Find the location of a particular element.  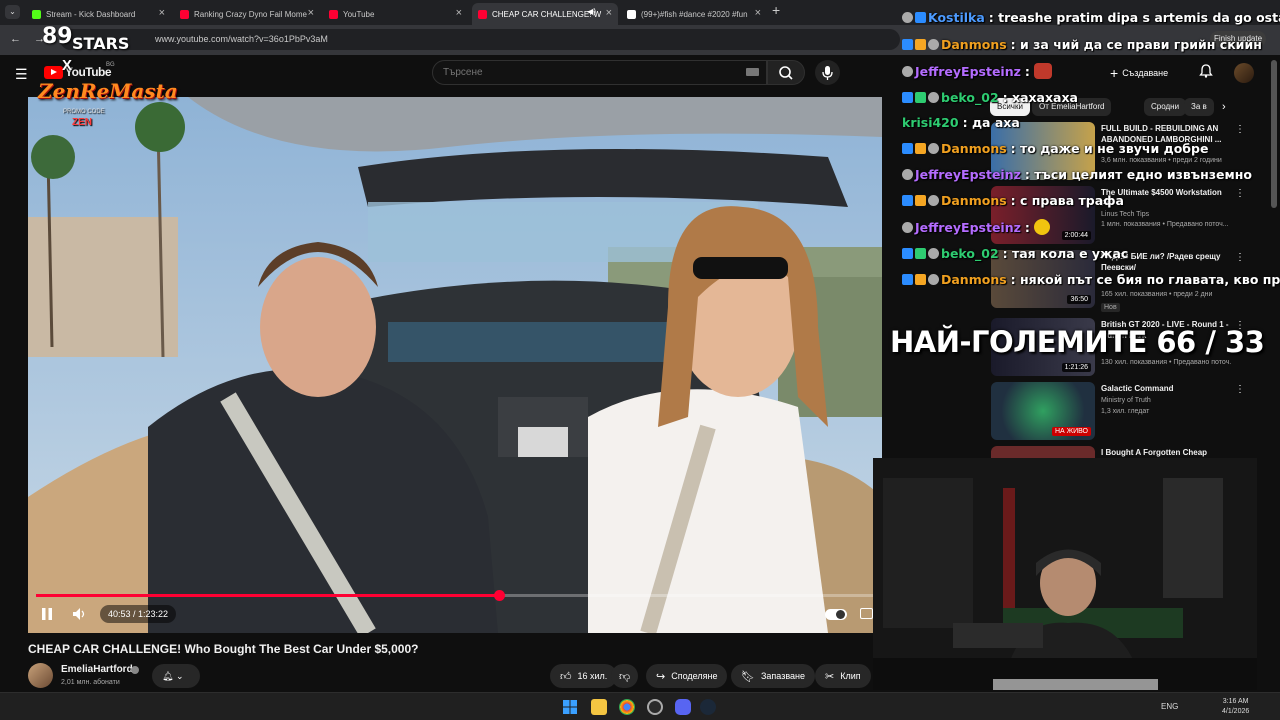

voice-search-button is located at coordinates (827, 72).